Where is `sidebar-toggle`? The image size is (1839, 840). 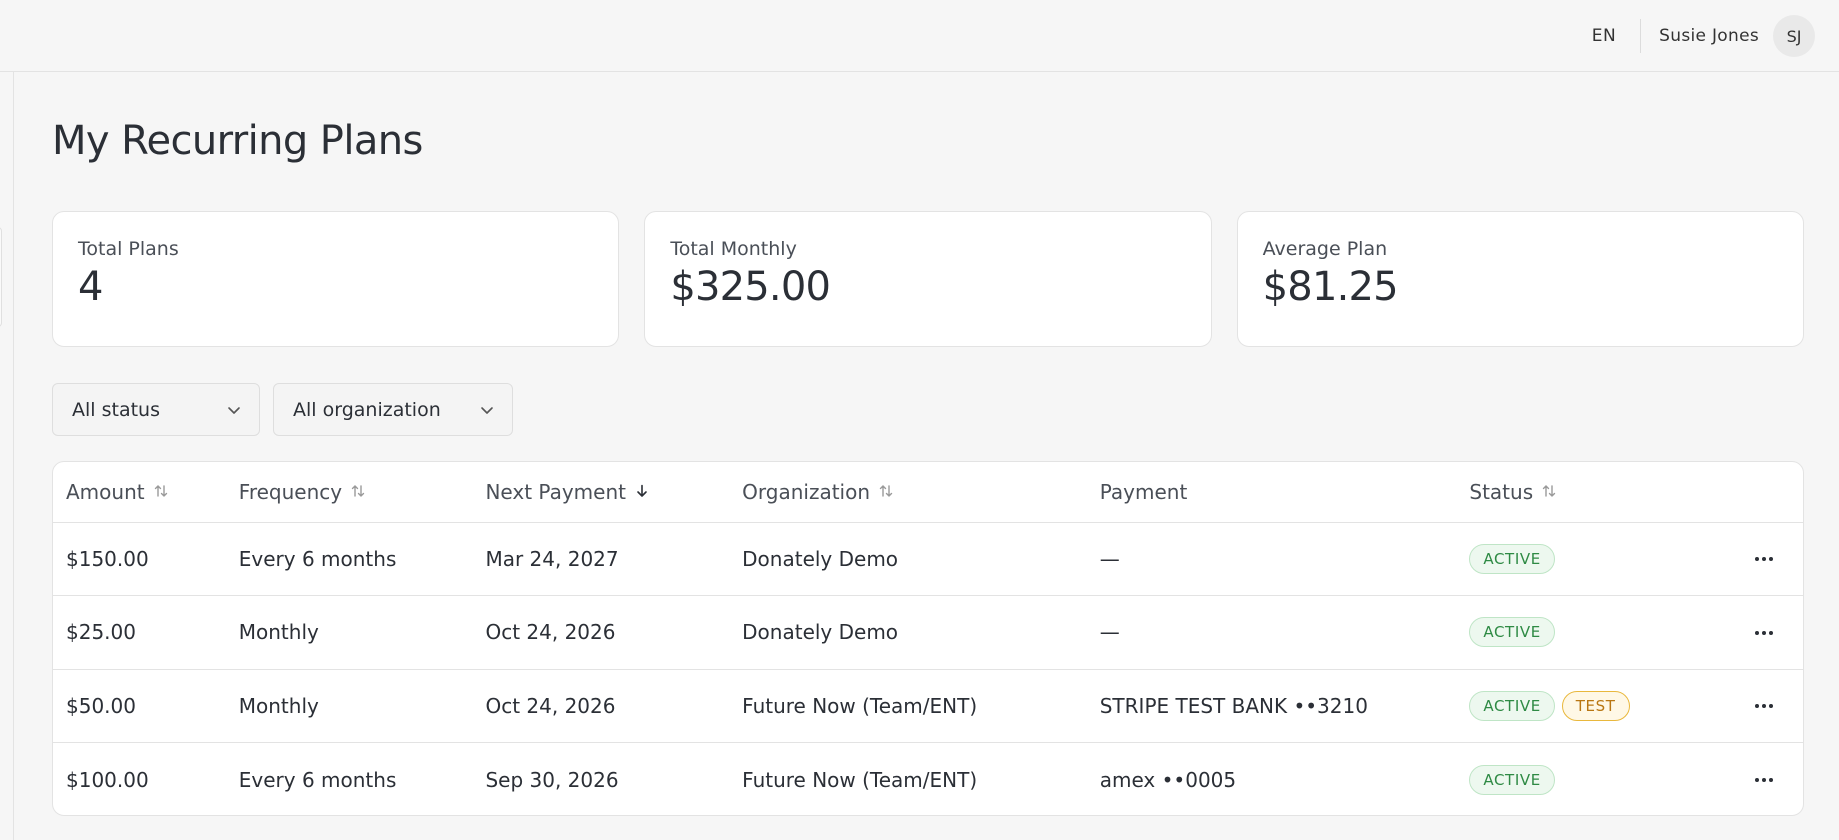
sidebar-toggle is located at coordinates (1, 277).